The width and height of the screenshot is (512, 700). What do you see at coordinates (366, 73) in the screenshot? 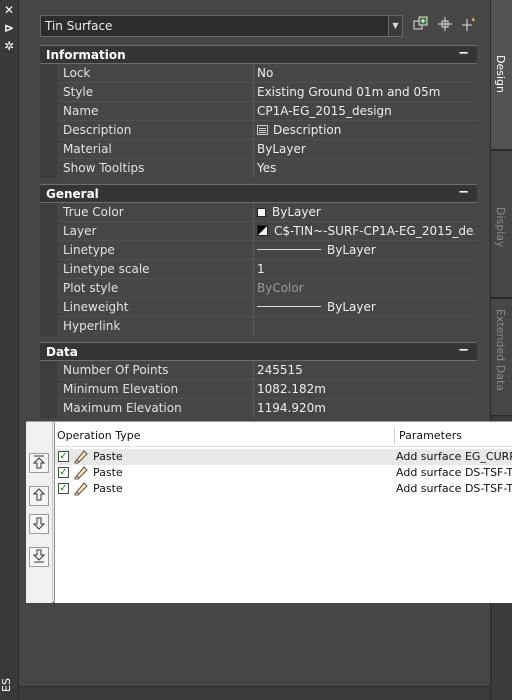
I see `property-value: No` at bounding box center [366, 73].